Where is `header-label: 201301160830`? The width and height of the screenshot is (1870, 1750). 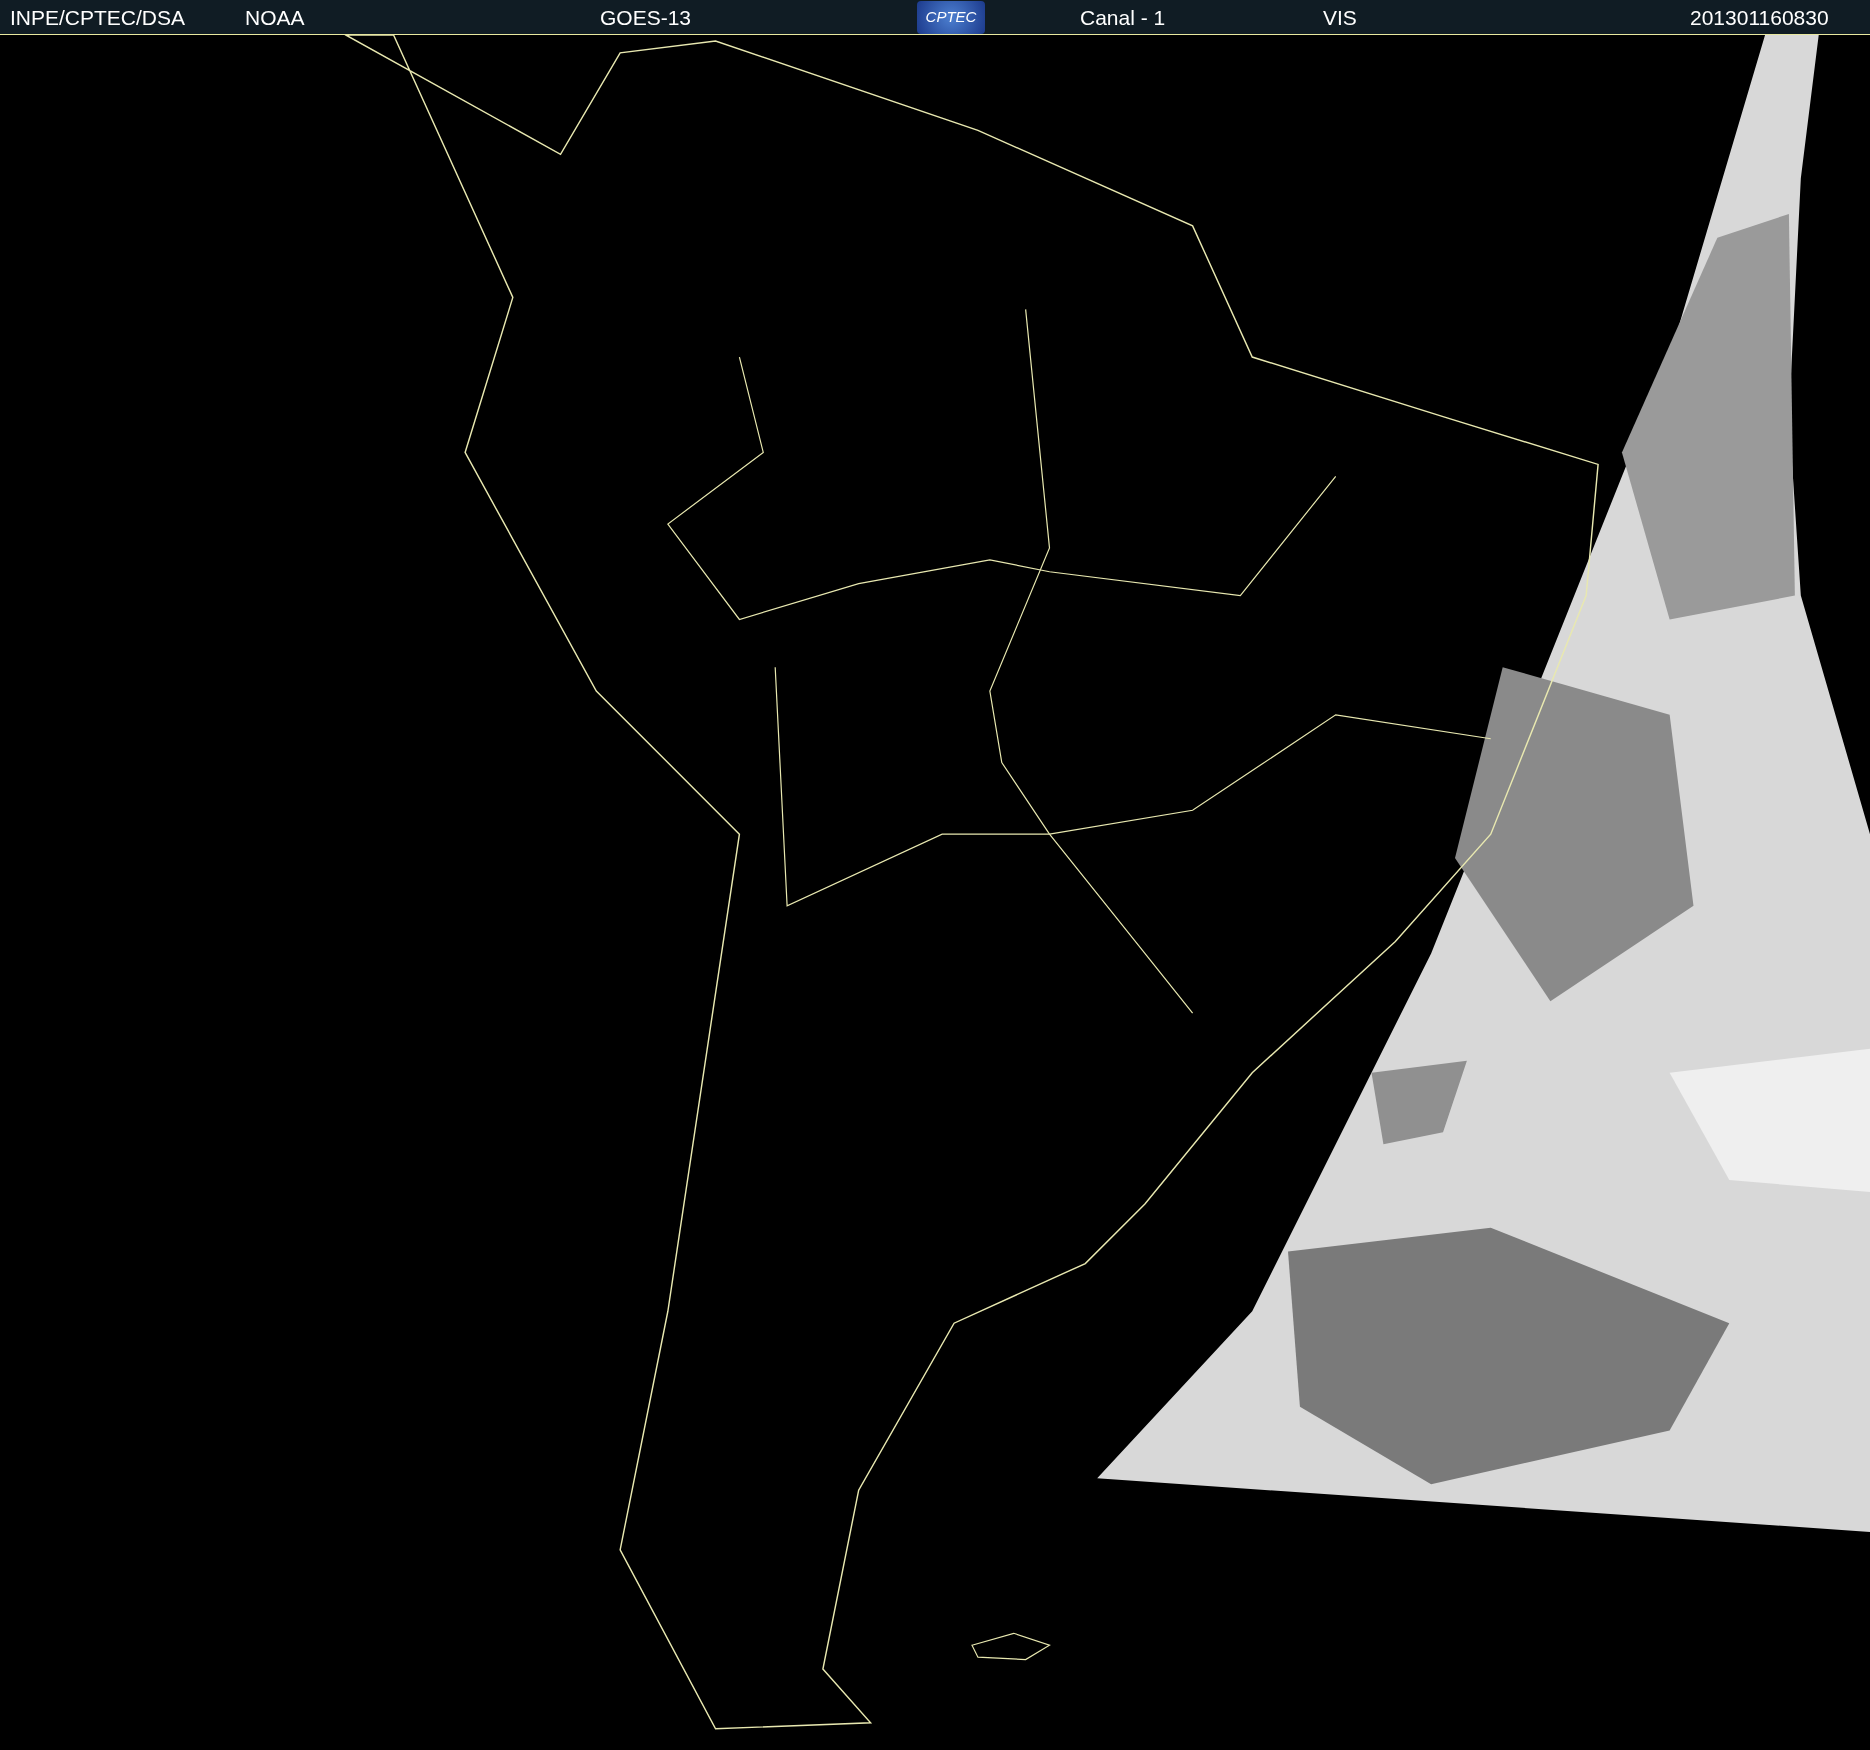
header-label: 201301160830 is located at coordinates (1759, 17).